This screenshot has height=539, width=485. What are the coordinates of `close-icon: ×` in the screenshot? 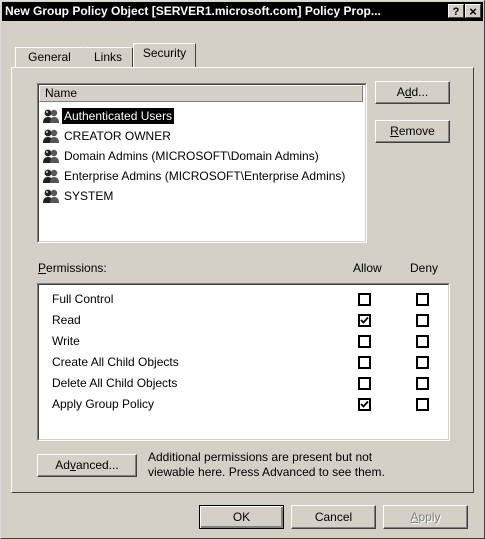 It's located at (473, 11).